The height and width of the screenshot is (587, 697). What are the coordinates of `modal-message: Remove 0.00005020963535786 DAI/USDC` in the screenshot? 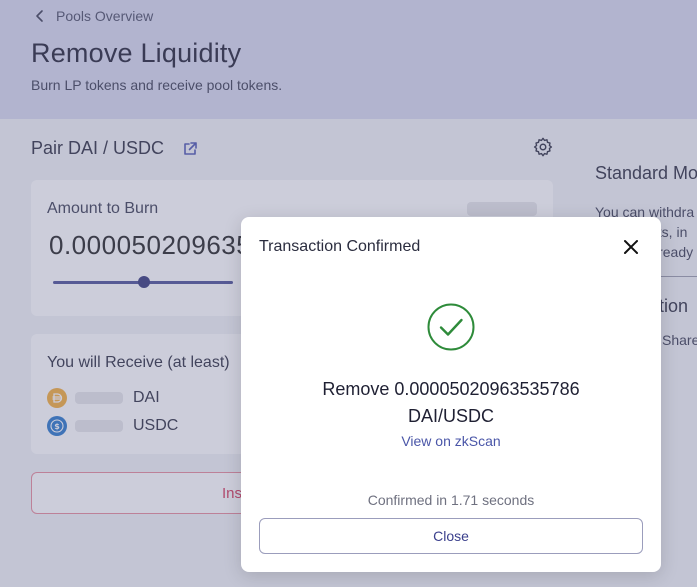 It's located at (451, 403).